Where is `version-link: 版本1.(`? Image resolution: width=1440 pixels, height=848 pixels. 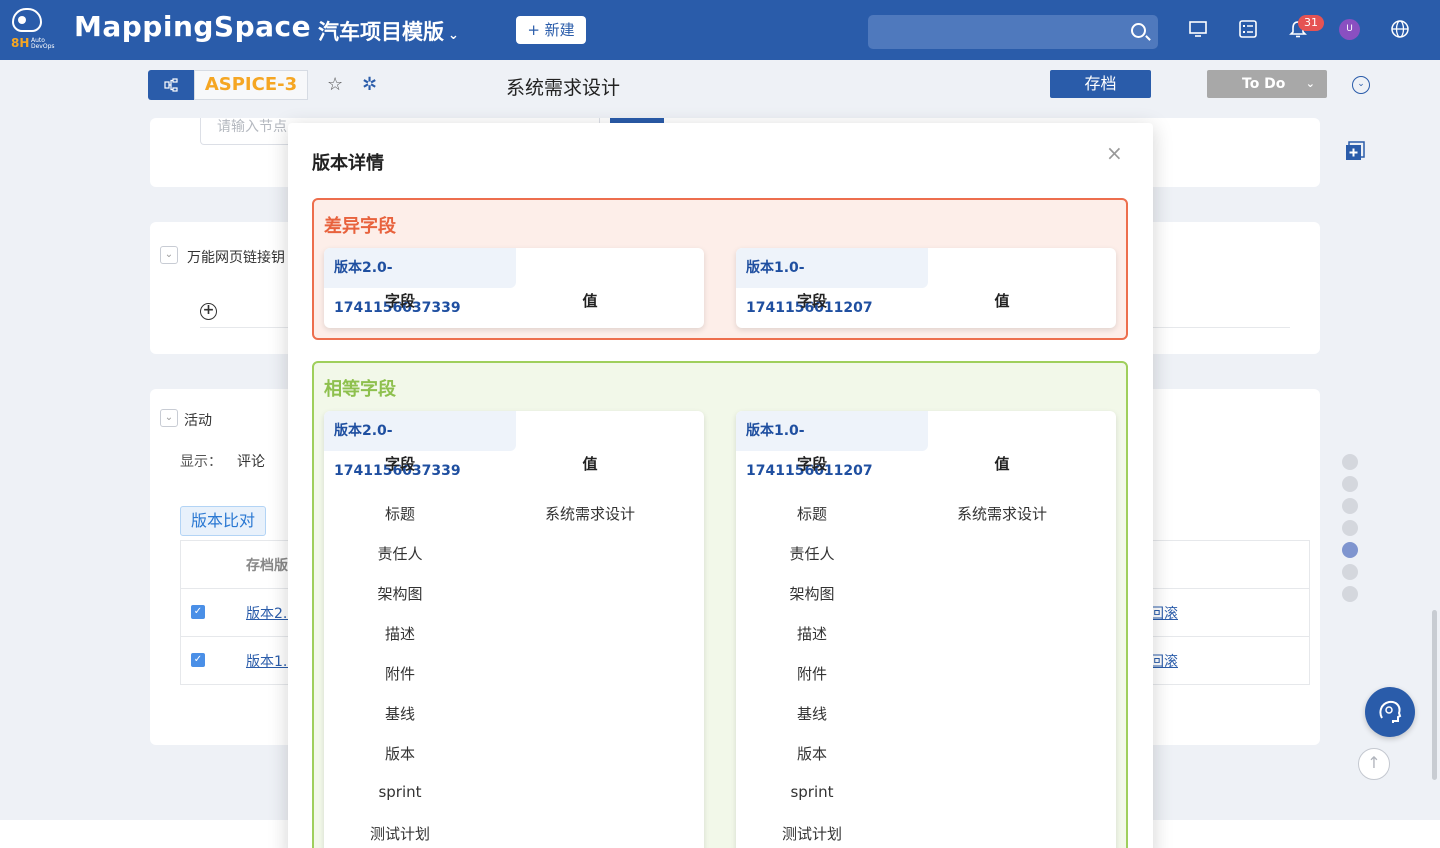
version-link: 版本1.( is located at coordinates (269, 661).